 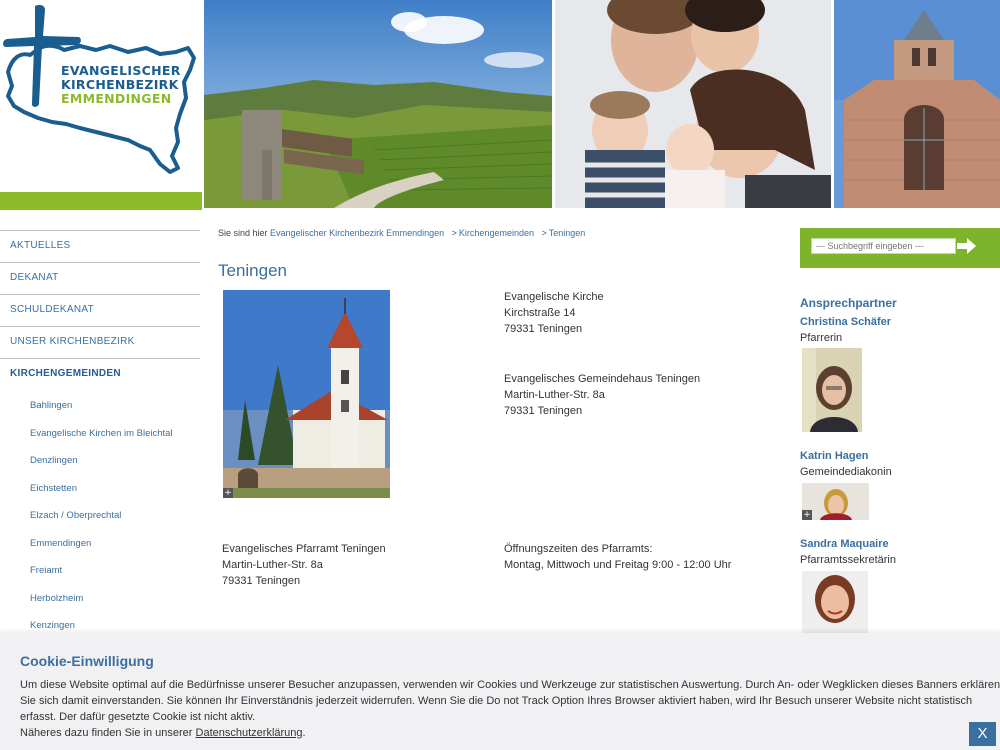 I want to click on cookie-period: ., so click(x=304, y=733).